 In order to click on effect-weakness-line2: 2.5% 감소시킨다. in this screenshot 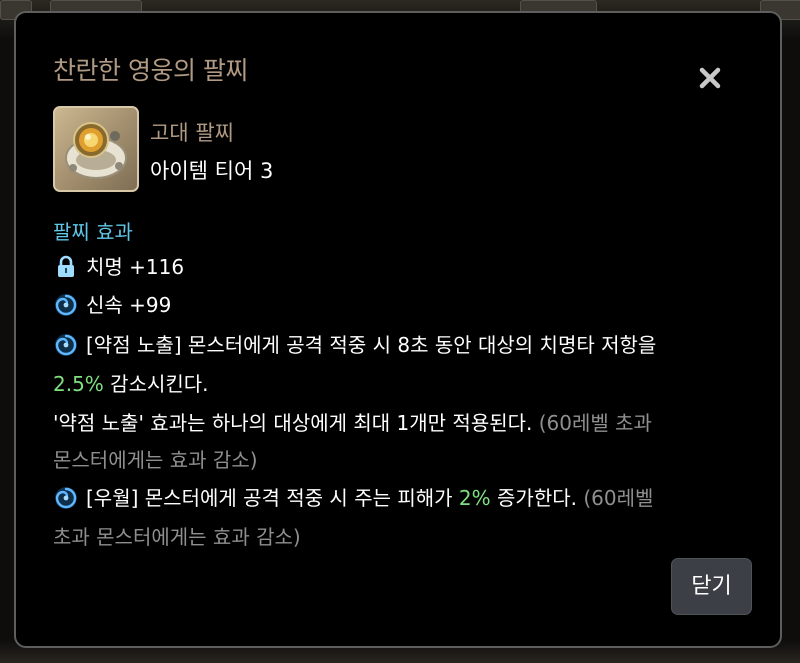, I will do `click(131, 384)`.